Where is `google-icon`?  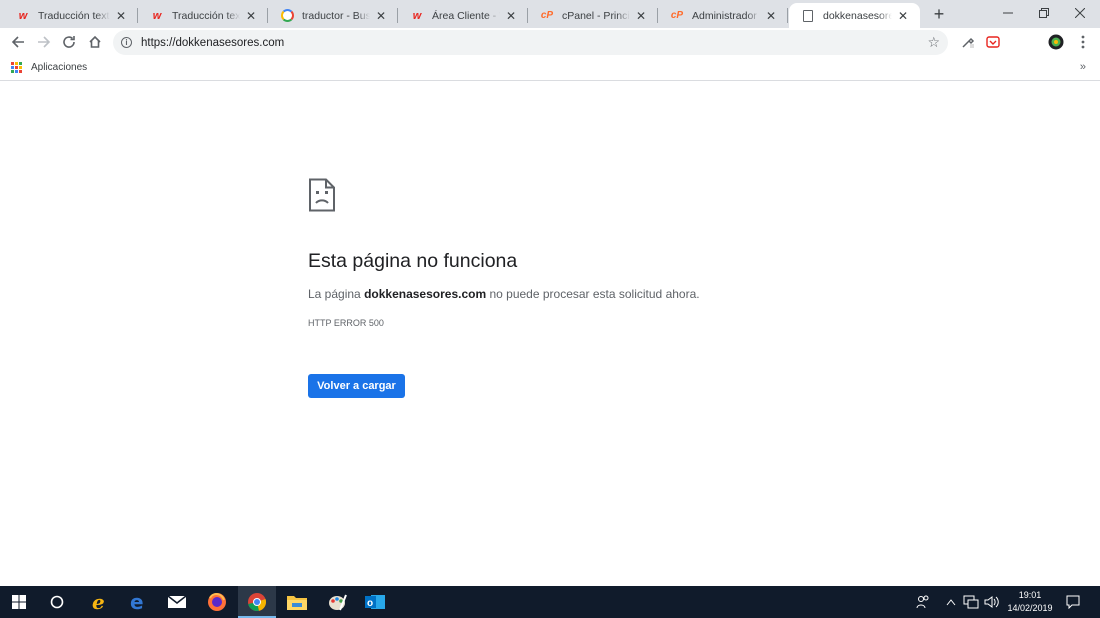
google-icon is located at coordinates (287, 16).